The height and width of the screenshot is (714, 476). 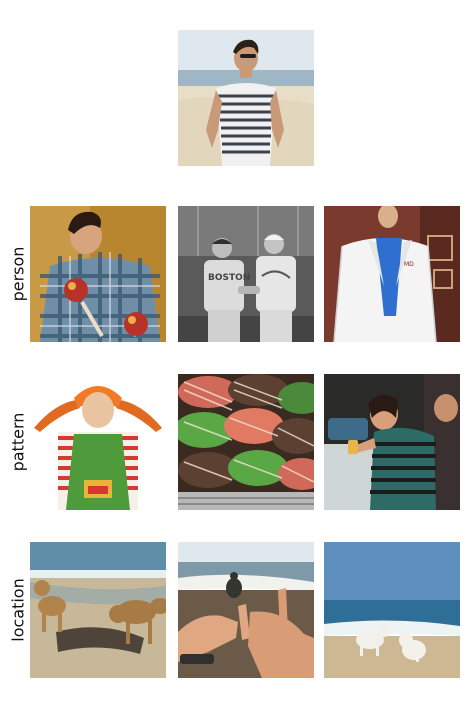 I want to click on person-image-2: BOSTON, so click(x=246, y=274).